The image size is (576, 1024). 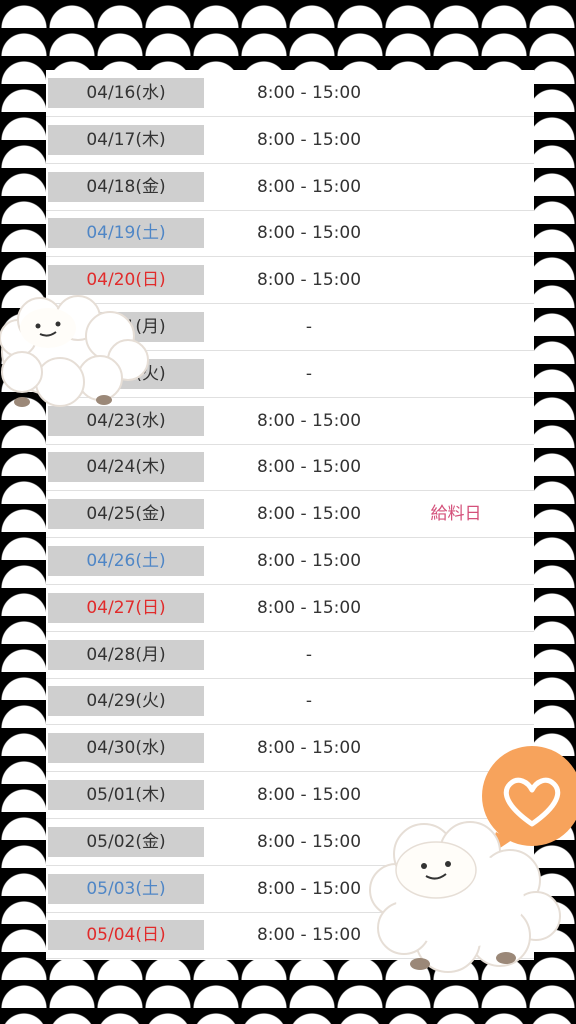 I want to click on schedule-row: 04/17(木) 8:00 - 15:00, so click(x=290, y=140).